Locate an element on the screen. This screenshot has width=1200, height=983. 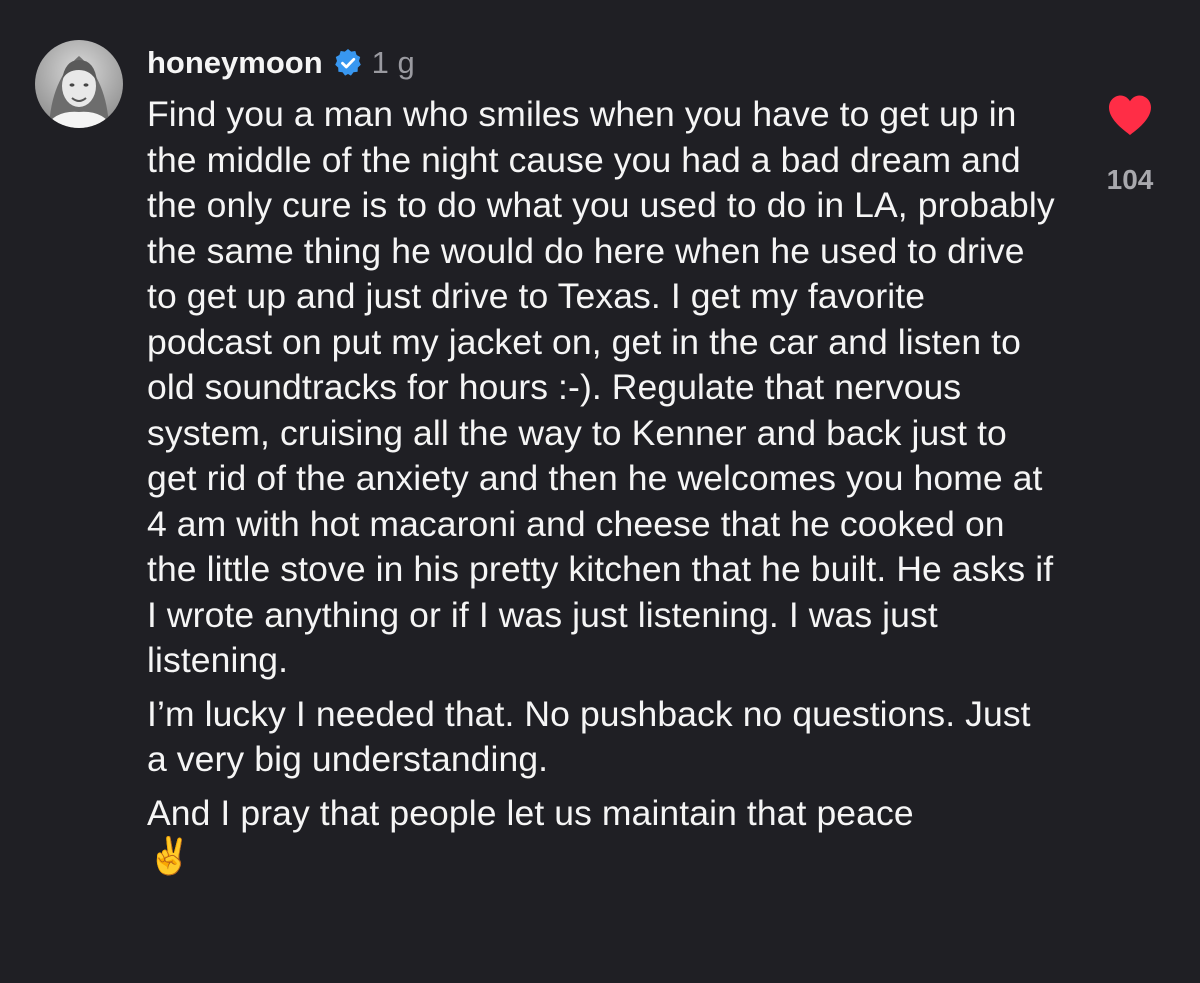
heart-icon is located at coordinates (1130, 115).